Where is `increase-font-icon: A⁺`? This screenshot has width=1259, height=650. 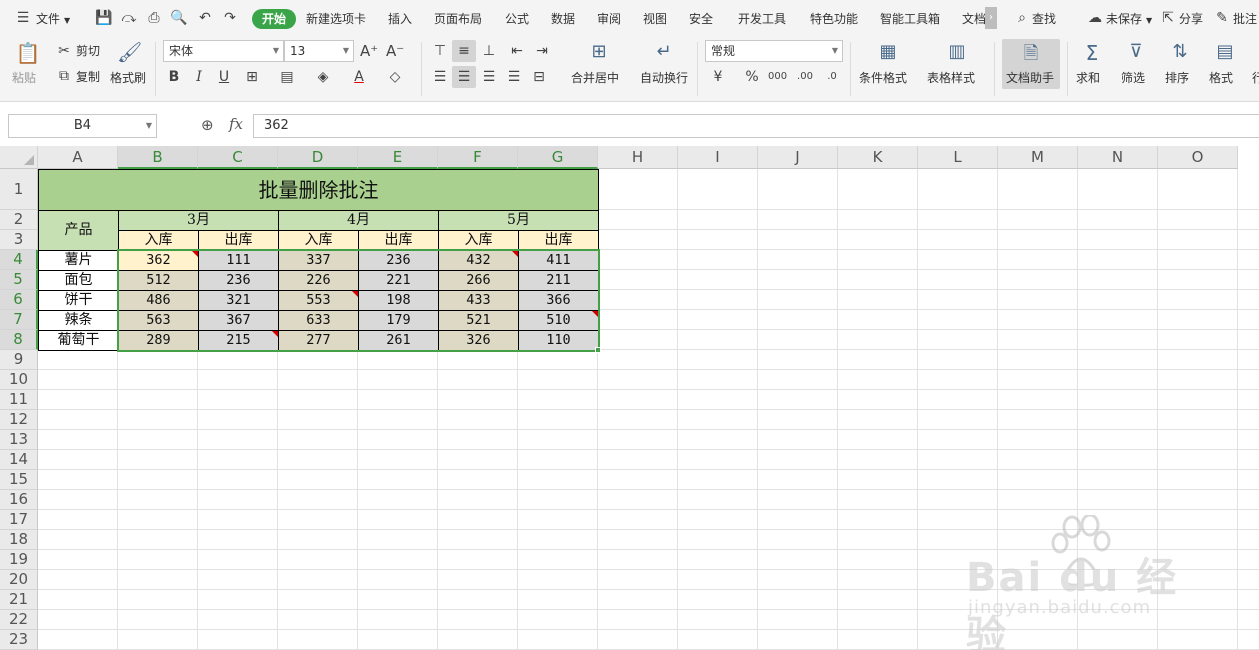
increase-font-icon: A⁺ is located at coordinates (369, 51).